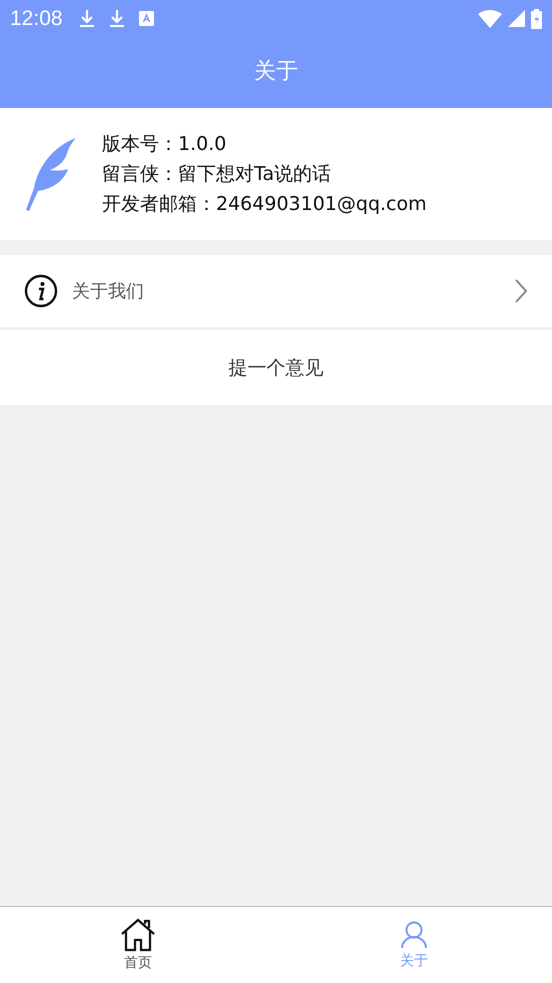 Image resolution: width=552 pixels, height=983 pixels. Describe the element at coordinates (217, 174) in the screenshot. I see `info-text: 留言侠：留下想对Ta说的话` at that location.